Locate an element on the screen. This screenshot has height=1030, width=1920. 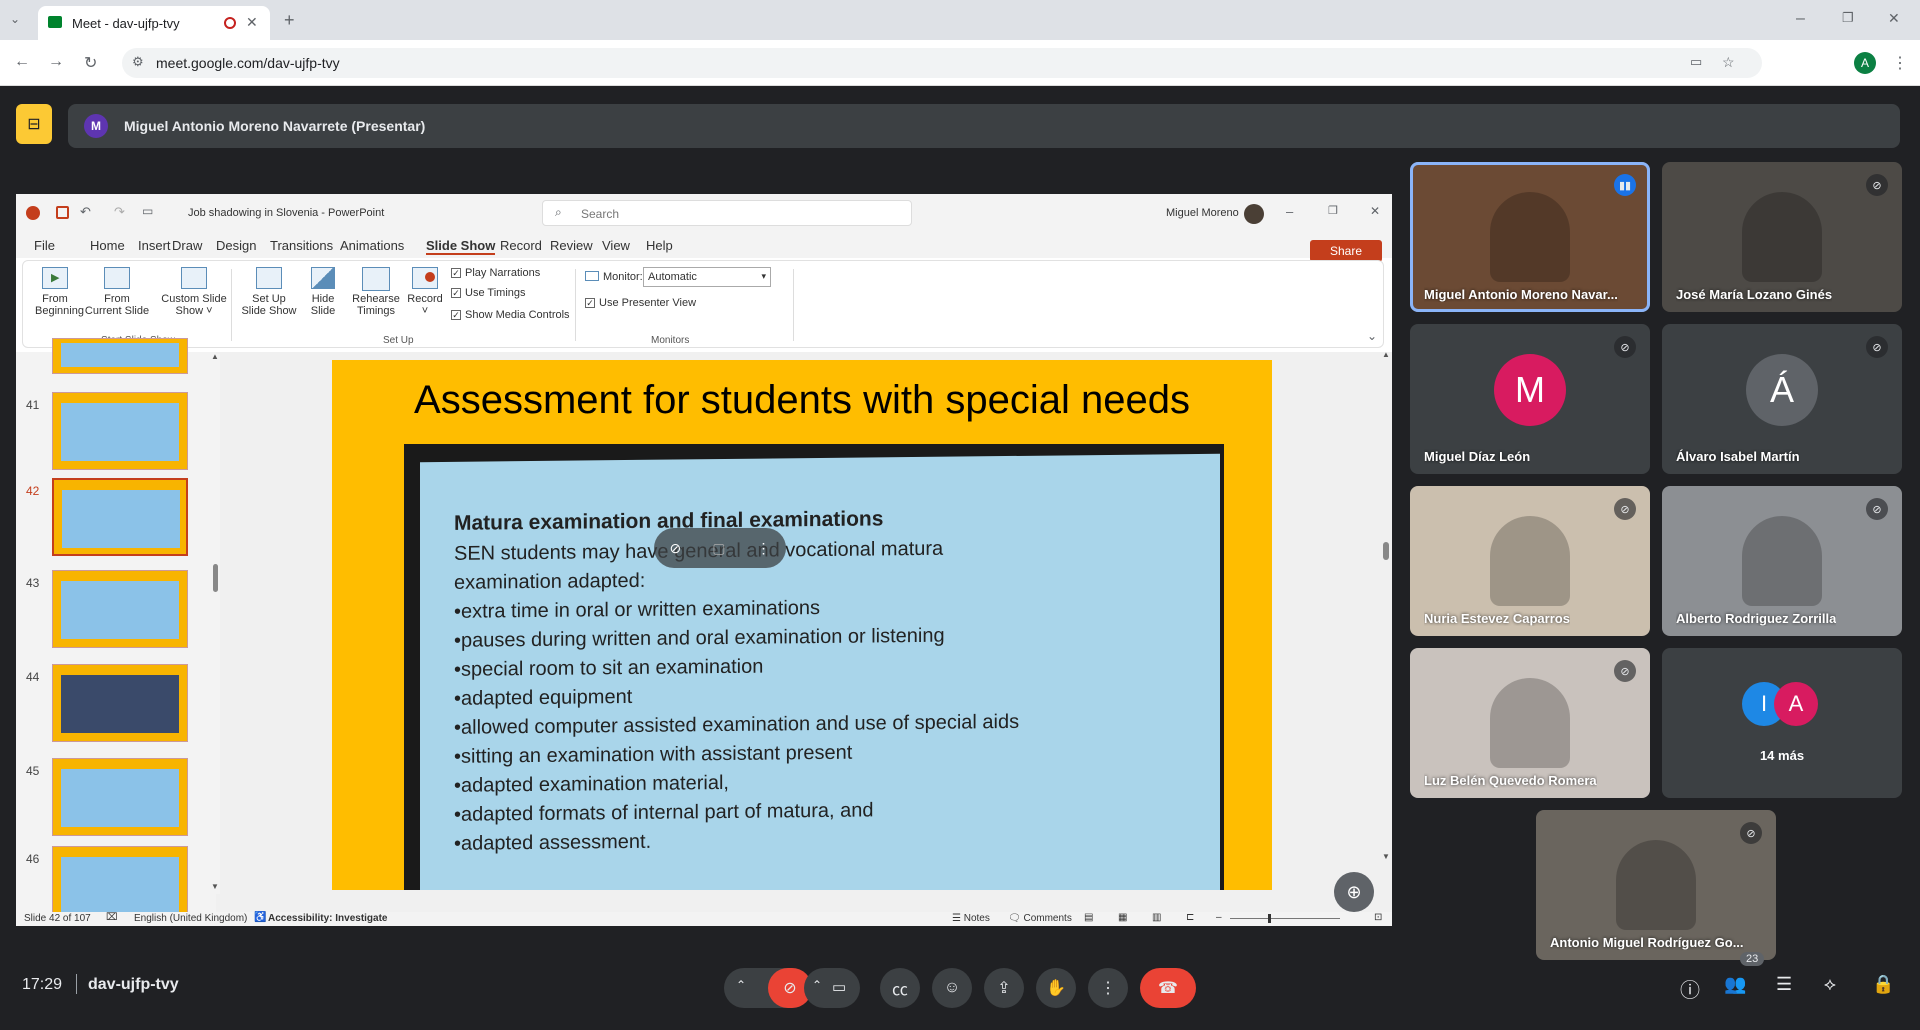
address-bar: ⚙ meet.google.com/dav-ujfp-tvy ☆ ▭ is located at coordinates (942, 63).